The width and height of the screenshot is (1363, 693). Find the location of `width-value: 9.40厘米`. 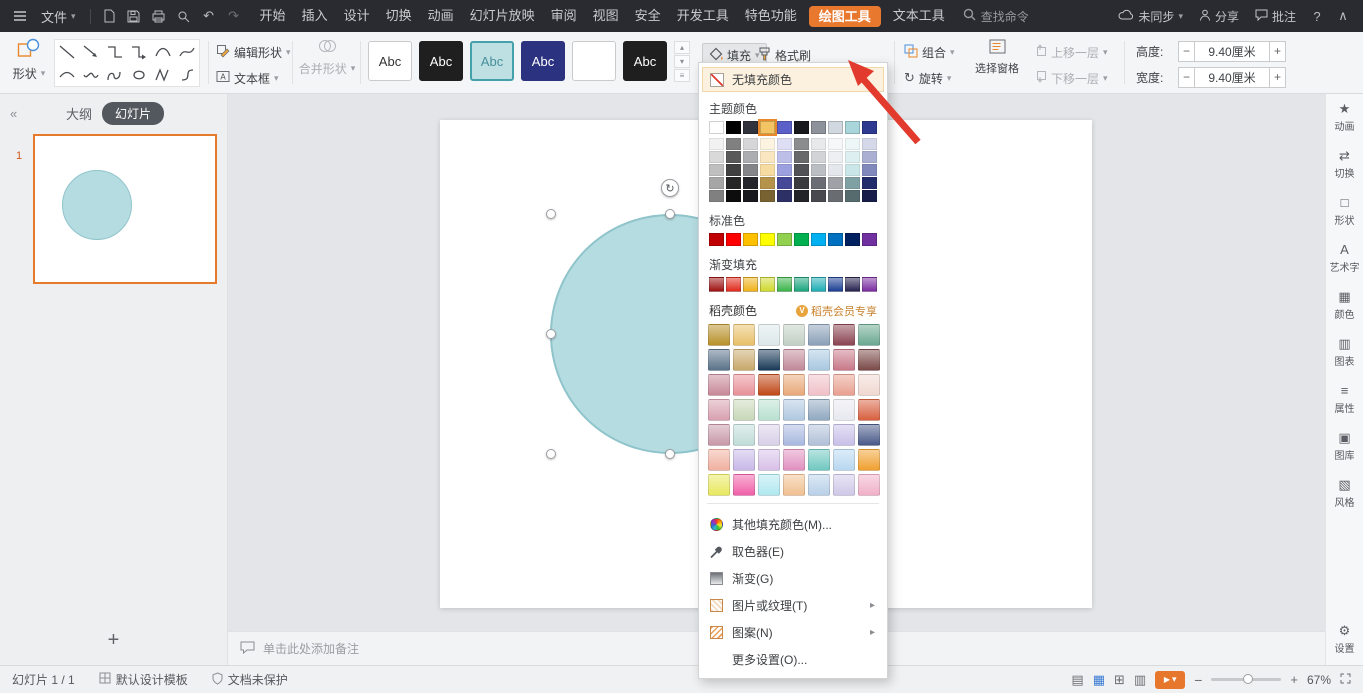

width-value: 9.40厘米 is located at coordinates (1232, 77).